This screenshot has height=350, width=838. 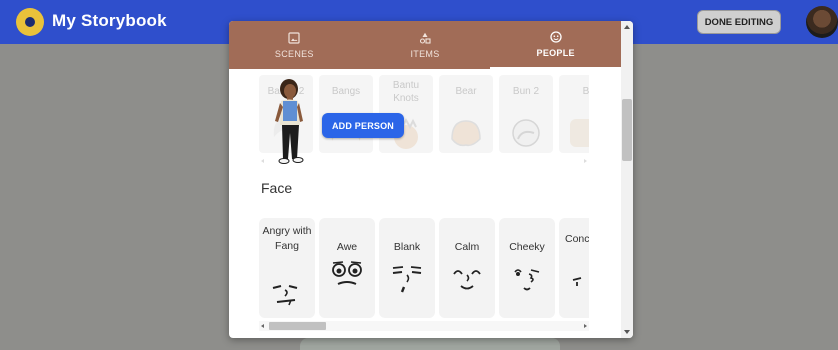 What do you see at coordinates (574, 114) in the screenshot?
I see `hair-option: B` at bounding box center [574, 114].